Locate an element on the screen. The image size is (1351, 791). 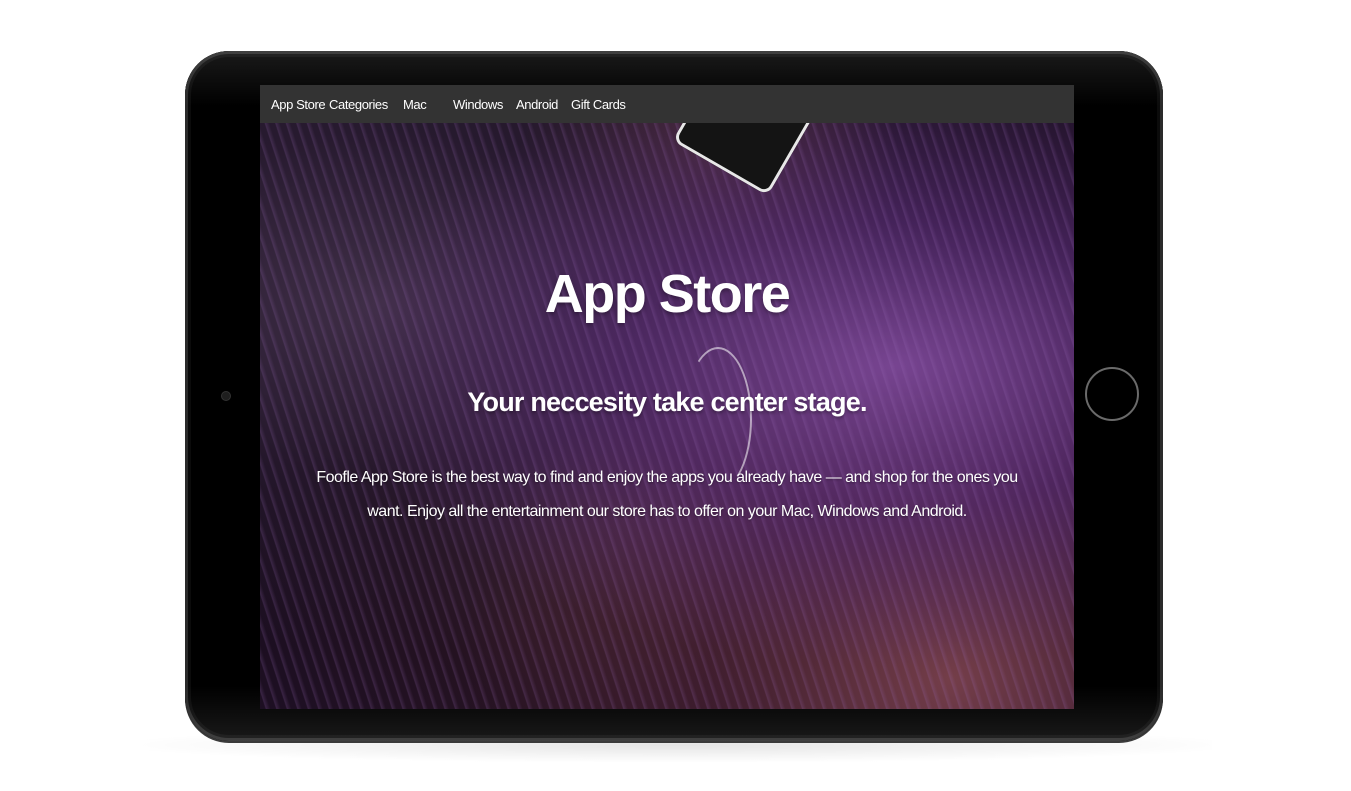
nav-mac: Mac is located at coordinates (415, 104).